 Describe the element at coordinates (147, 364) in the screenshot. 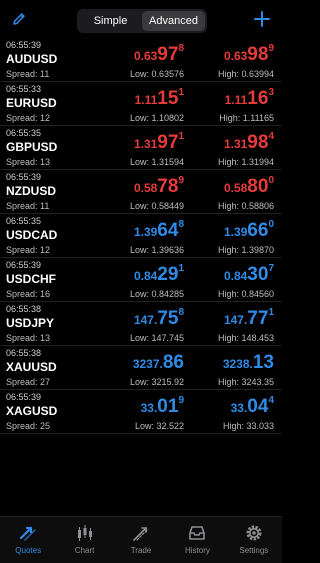

I see `bid-price-prefix: 3237.` at that location.